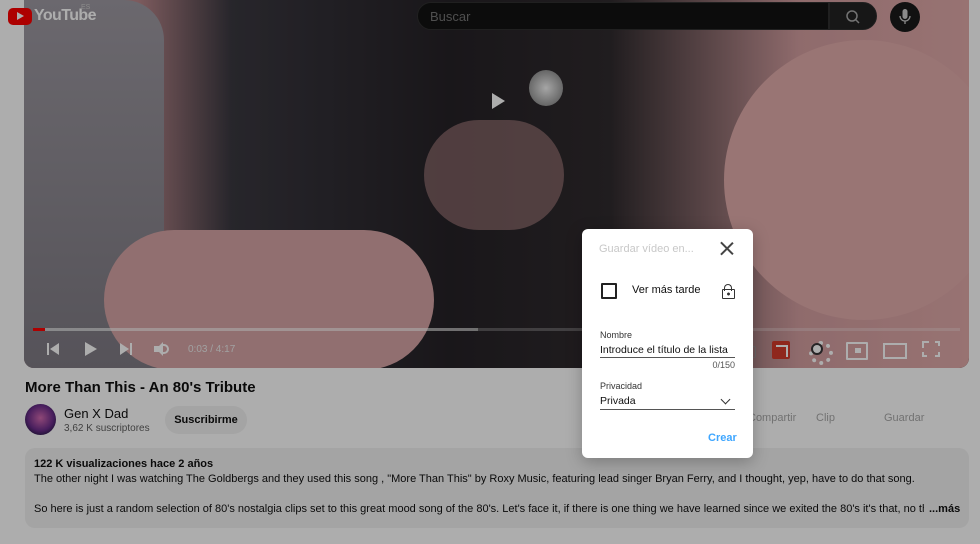  I want to click on playlist-name-field, so click(667, 350).